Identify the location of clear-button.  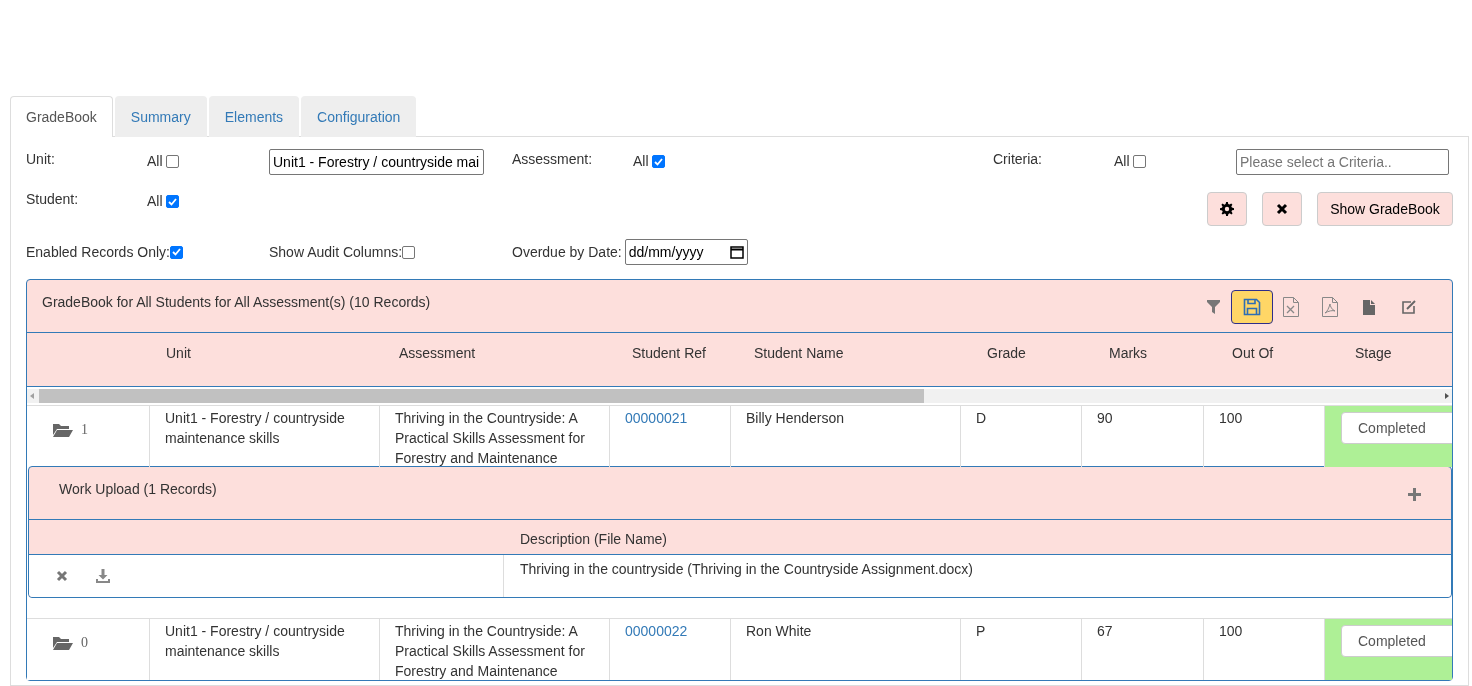
(1282, 209).